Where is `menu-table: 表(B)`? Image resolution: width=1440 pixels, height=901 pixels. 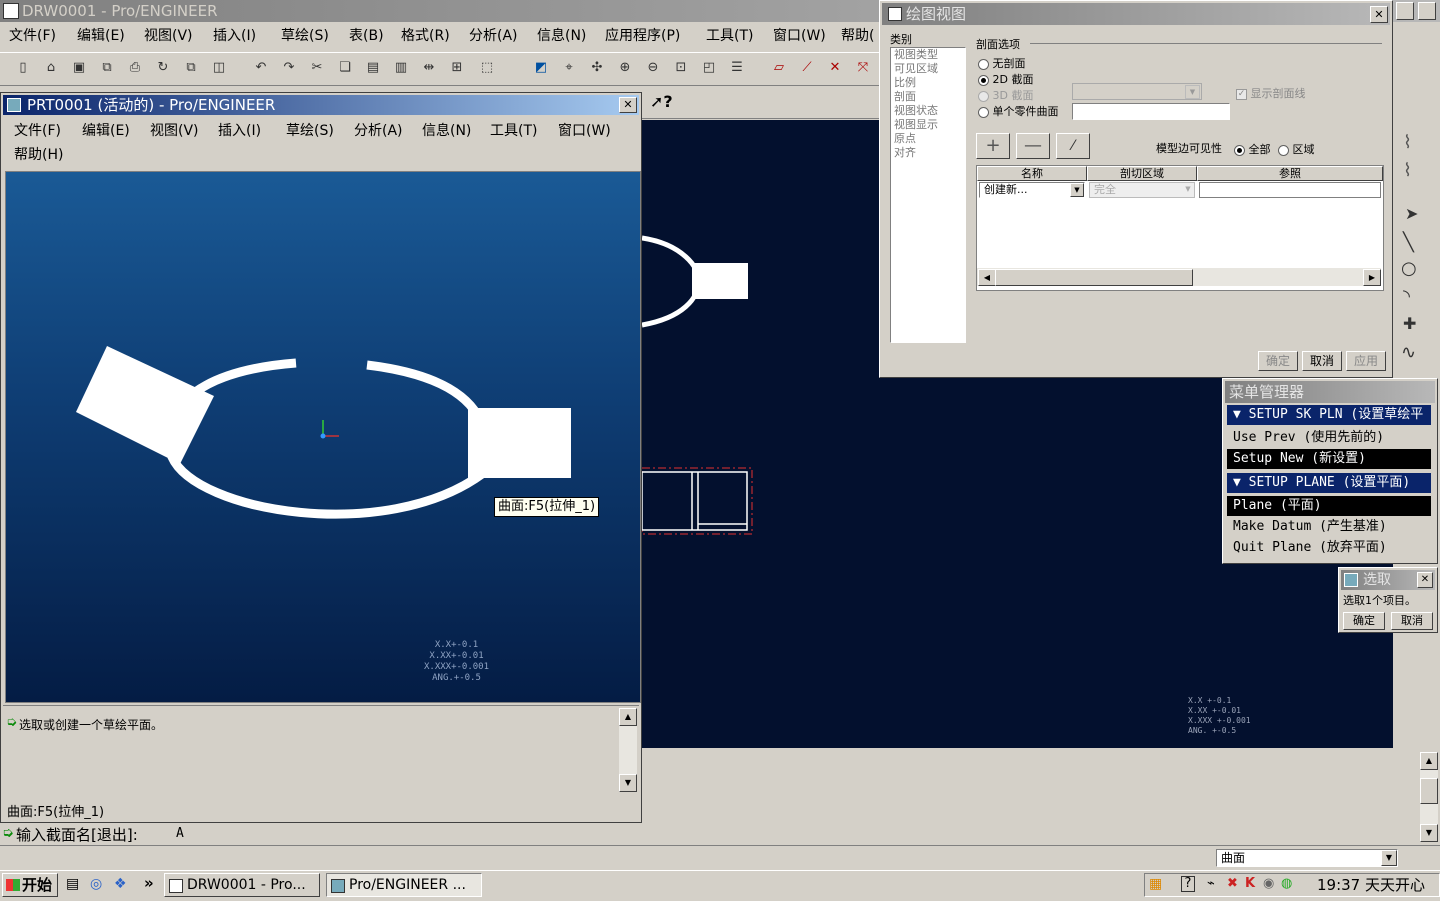
menu-table: 表(B) is located at coordinates (366, 36).